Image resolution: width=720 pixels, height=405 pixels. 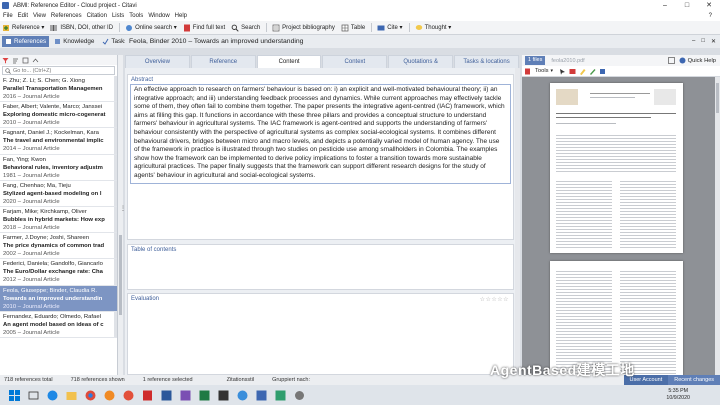 What do you see at coordinates (204, 395) in the screenshot?
I see `excel-icon` at bounding box center [204, 395].